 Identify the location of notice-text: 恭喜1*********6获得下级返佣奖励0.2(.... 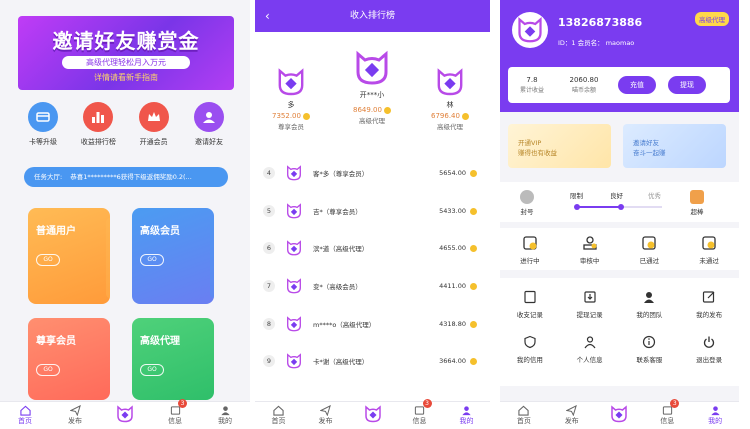
(131, 177).